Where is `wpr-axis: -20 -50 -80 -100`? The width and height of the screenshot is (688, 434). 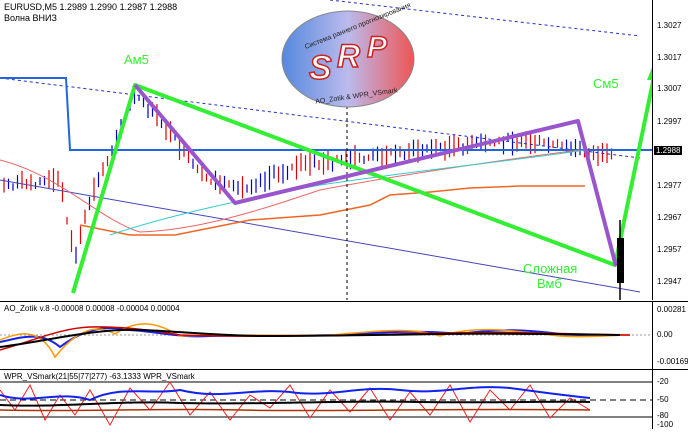
wpr-axis: -20 -50 -80 -100 is located at coordinates (670, 399).